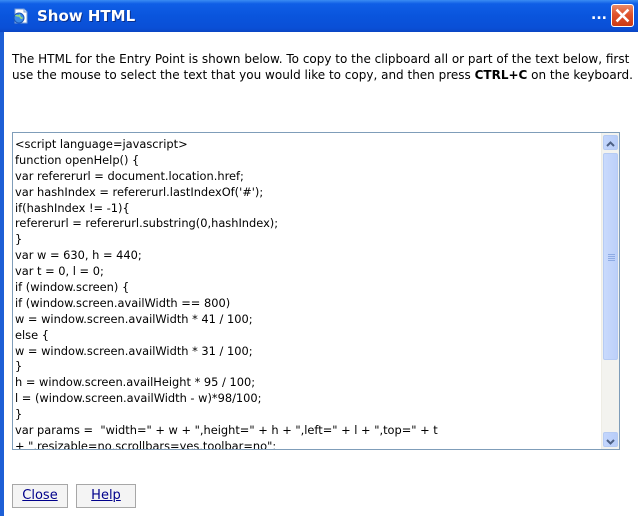  I want to click on scroll-up-button, so click(610, 142).